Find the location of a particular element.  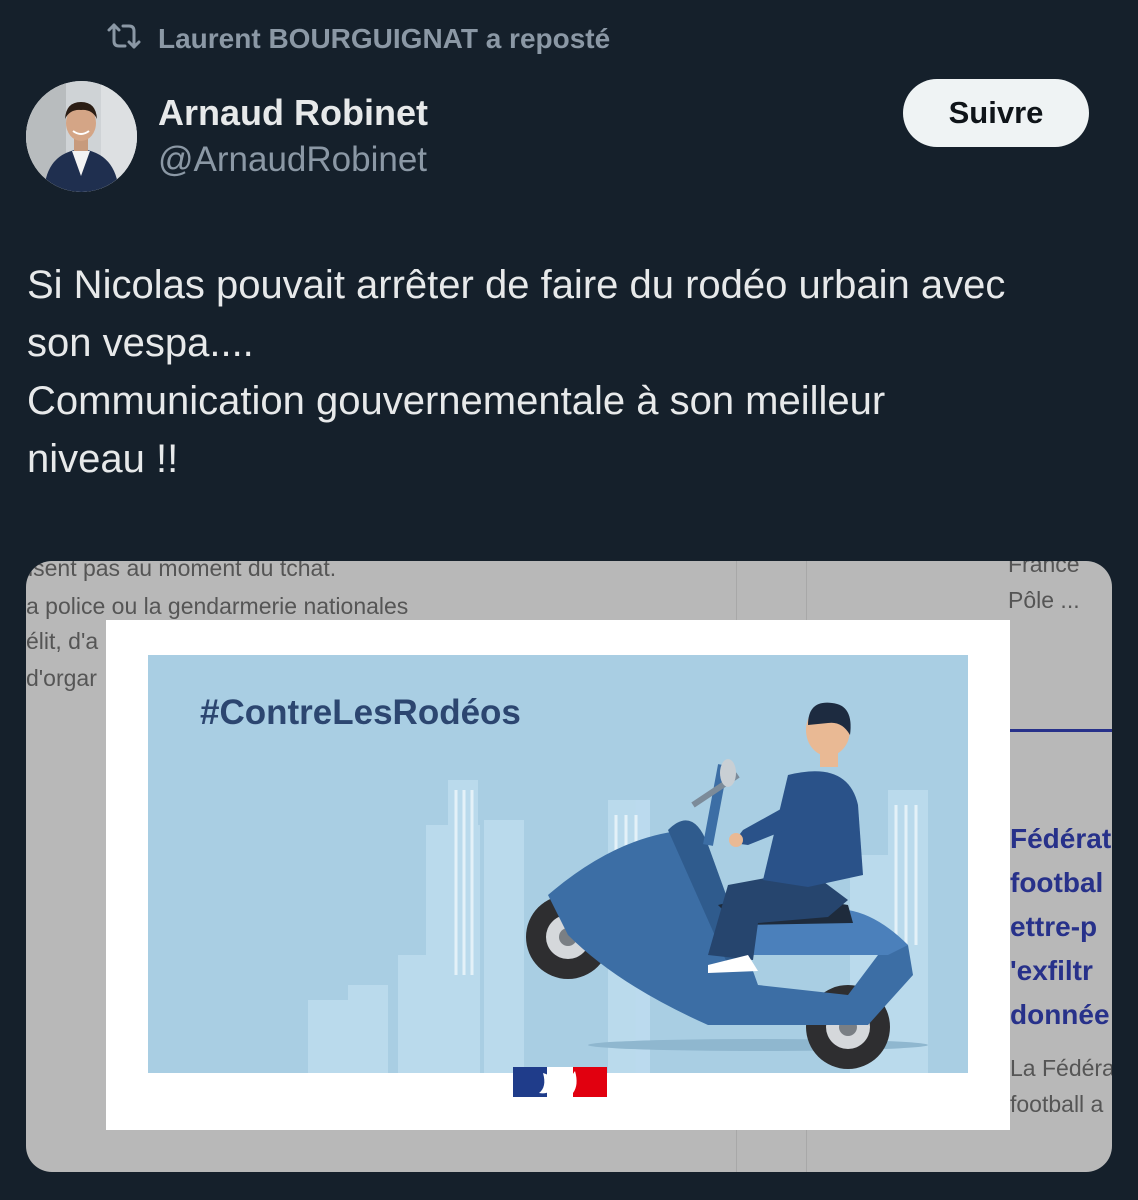

background-text-line: élit, d'a is located at coordinates (62, 641).